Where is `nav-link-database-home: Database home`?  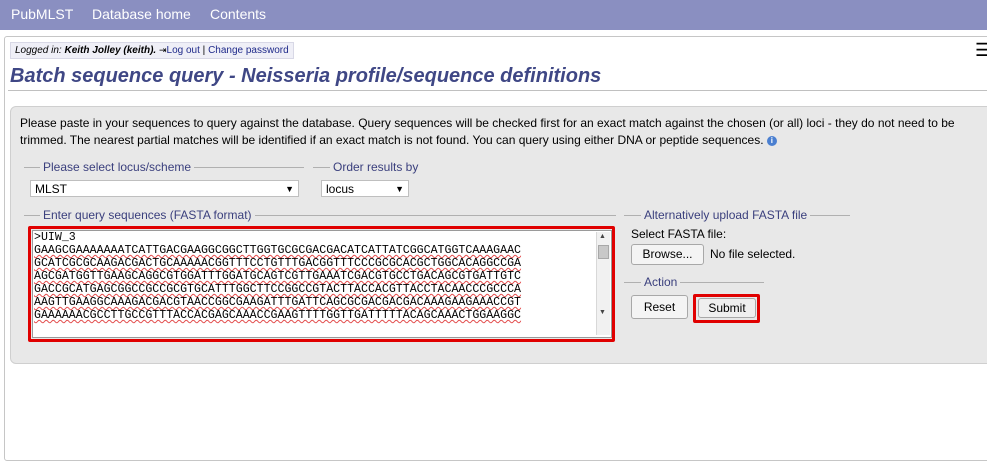 nav-link-database-home: Database home is located at coordinates (141, 14).